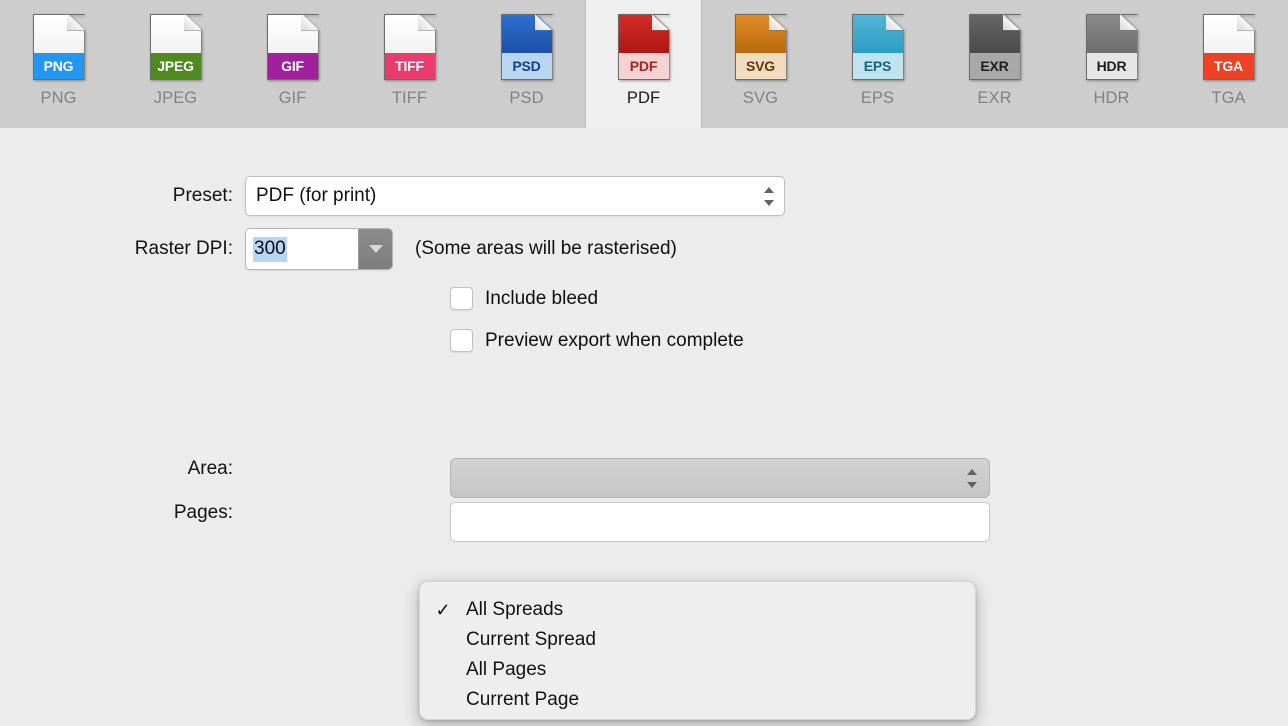 The height and width of the screenshot is (726, 1288). What do you see at coordinates (531, 639) in the screenshot?
I see `menu-item-label: Current Spread` at bounding box center [531, 639].